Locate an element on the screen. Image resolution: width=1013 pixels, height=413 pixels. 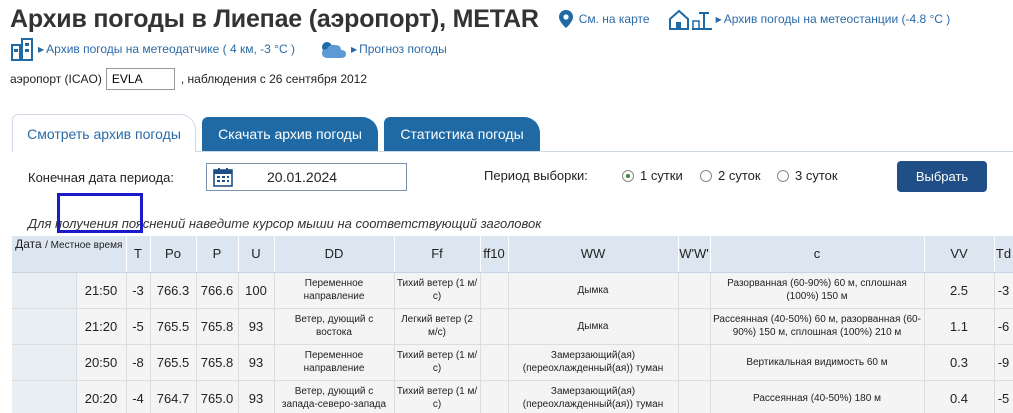
c-cell: Рассеянная (40-50%) 180 м is located at coordinates (817, 396).